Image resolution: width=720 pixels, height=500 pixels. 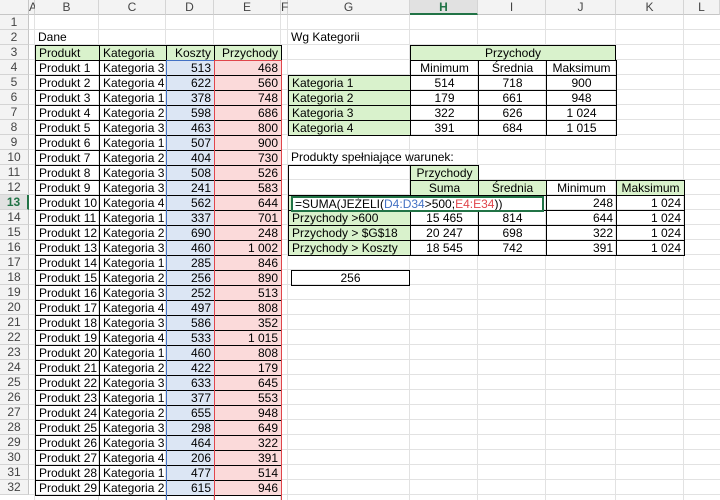 I want to click on dane-cell: Produkt 9, so click(x=67, y=188).